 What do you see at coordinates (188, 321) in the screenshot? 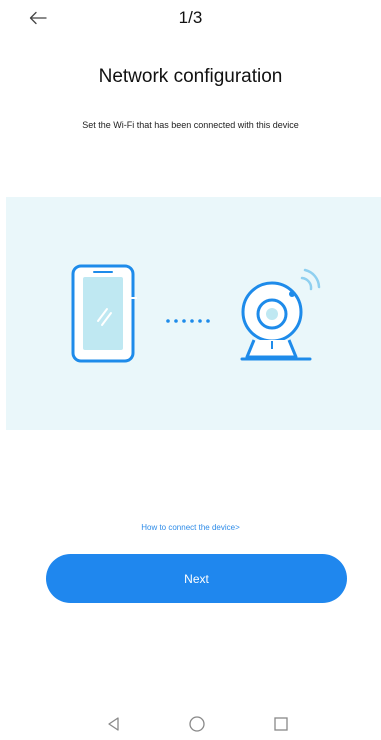
I see `dotted-link-icon` at bounding box center [188, 321].